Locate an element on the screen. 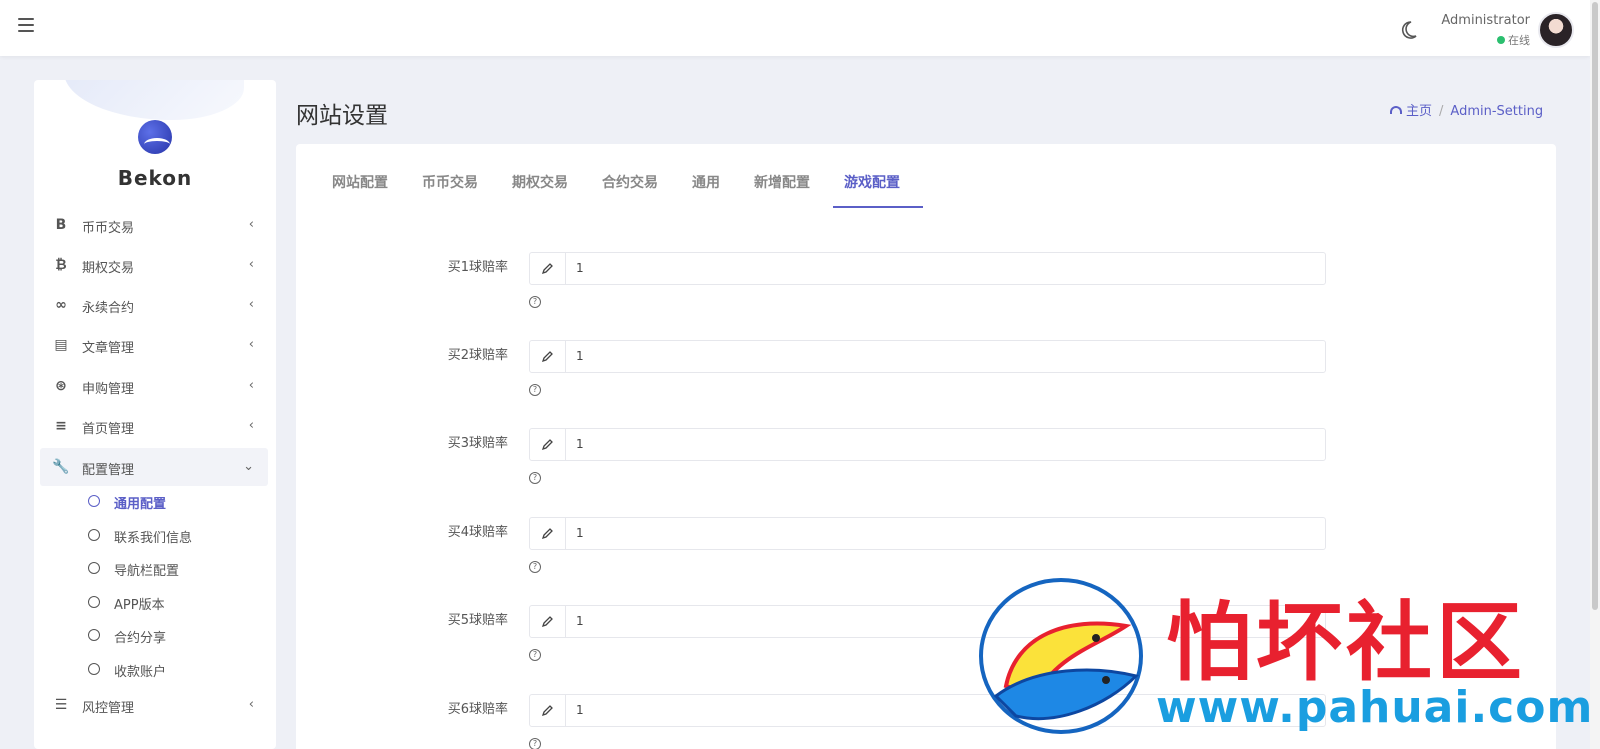 This screenshot has height=749, width=1600. top-bar: Administrator 在线 is located at coordinates (795, 28).